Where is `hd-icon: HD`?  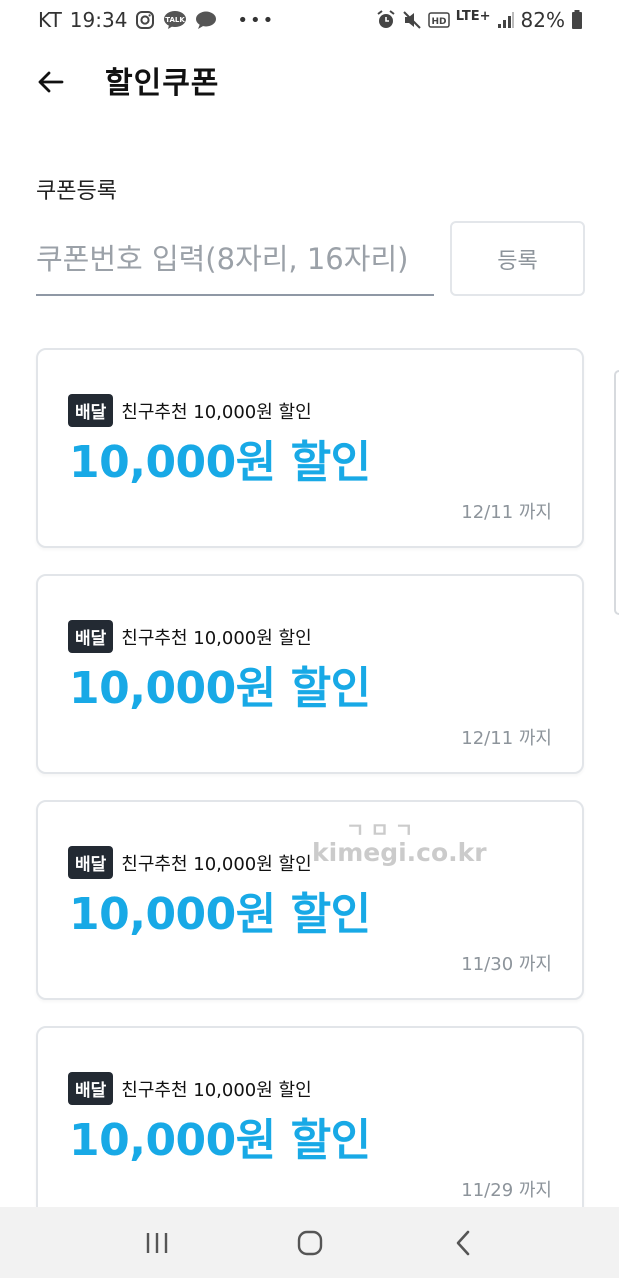
hd-icon: HD is located at coordinates (439, 20).